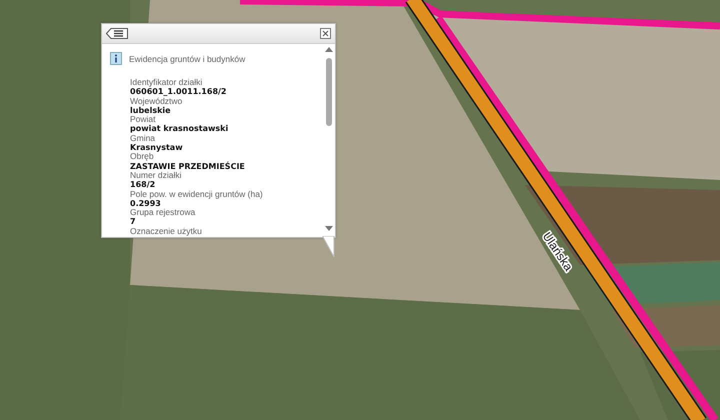 The image size is (720, 420). I want to click on field-value: 060601_1.0011.168/2, so click(179, 92).